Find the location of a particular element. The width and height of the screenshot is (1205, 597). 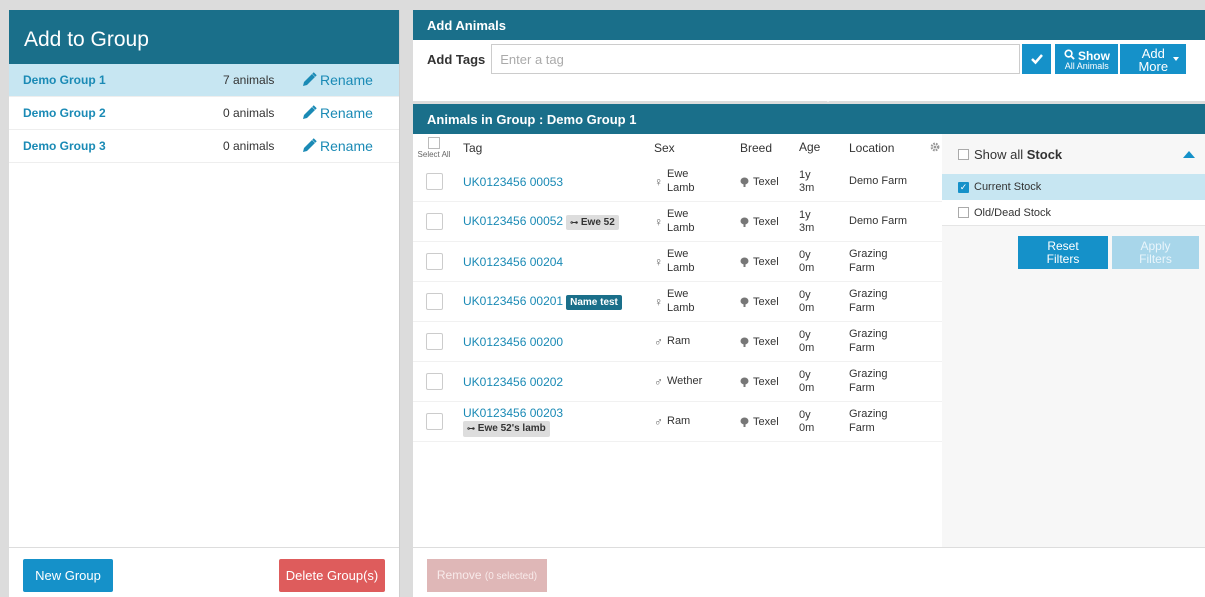

add-animals-title: Add Animals is located at coordinates (809, 25).